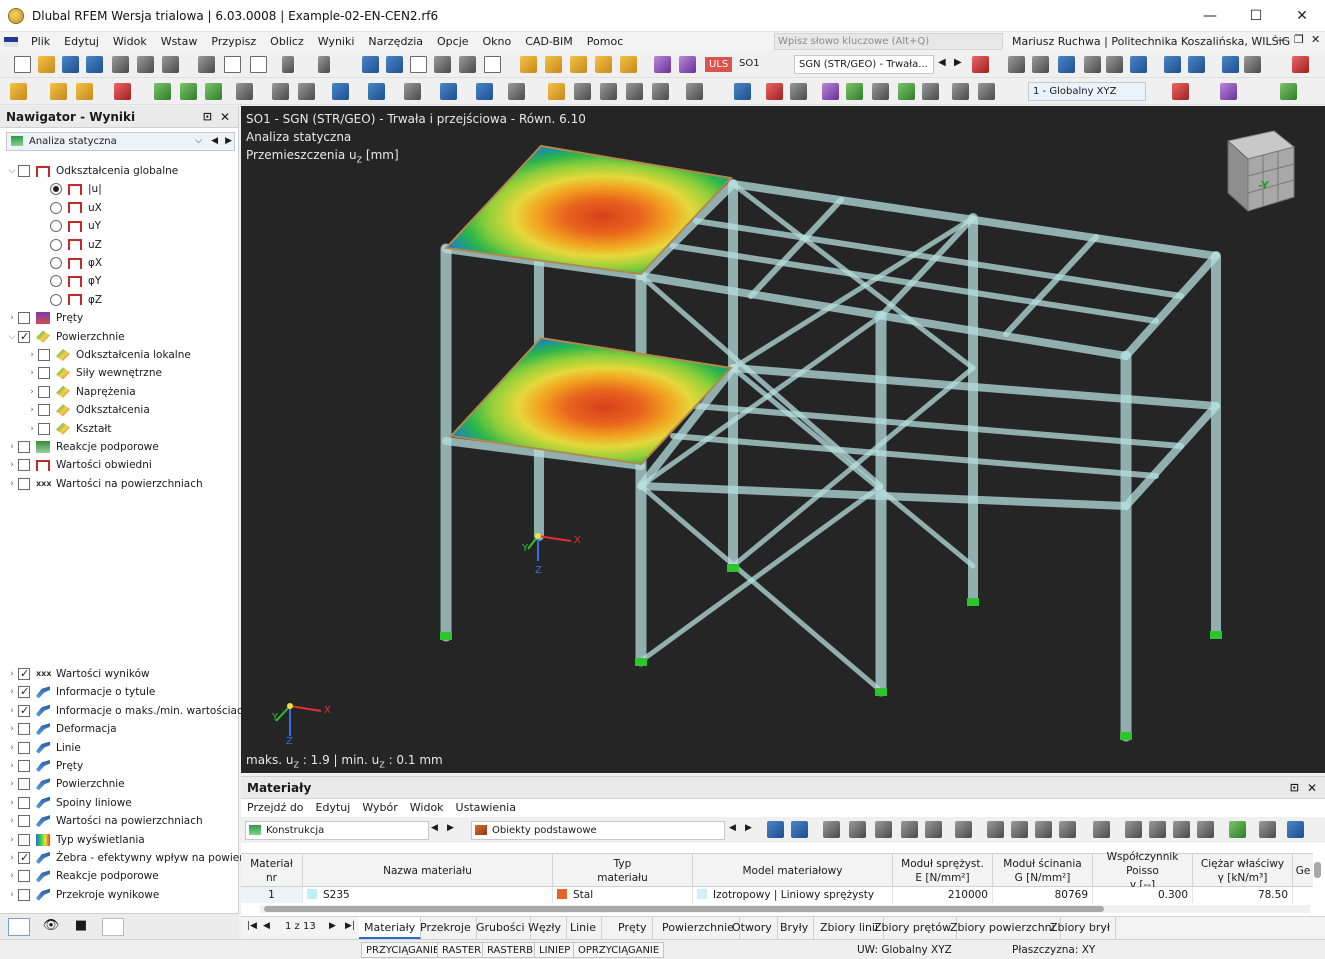  I want to click on display-option: › Reakcje podporowe, so click(82, 876).